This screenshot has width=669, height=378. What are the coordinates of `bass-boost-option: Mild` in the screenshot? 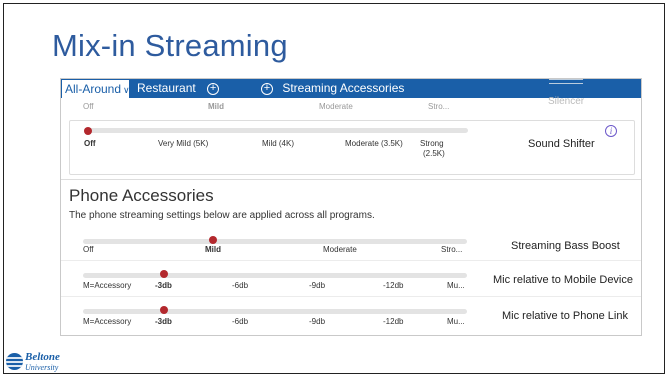 It's located at (213, 249).